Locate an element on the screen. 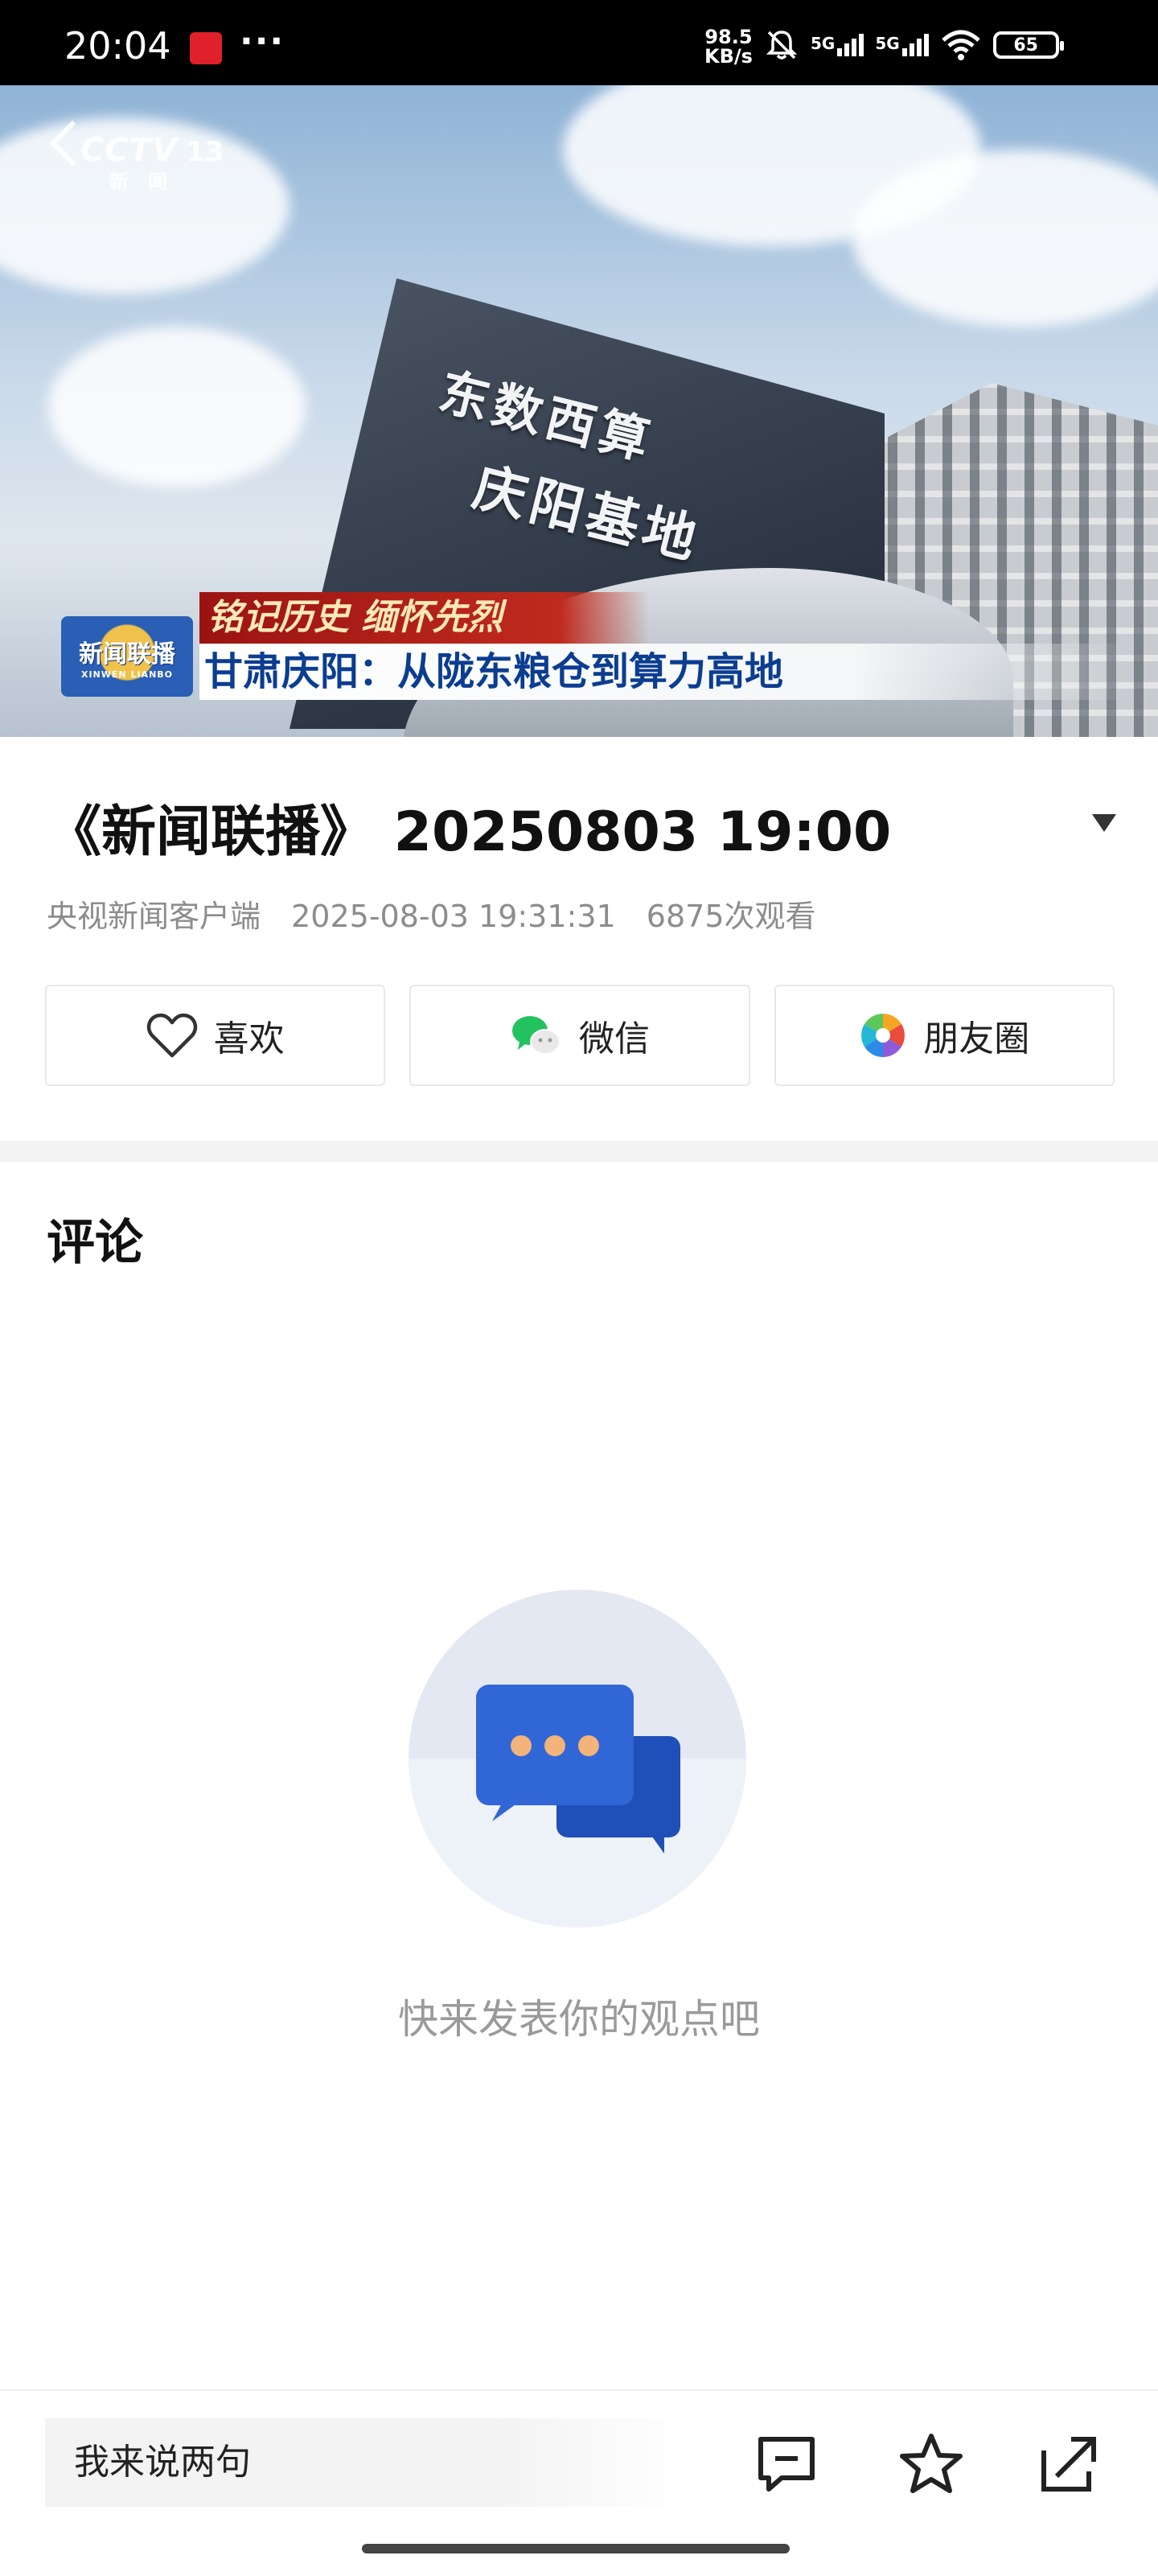 This screenshot has width=1158, height=2576. caption-main: 甘肃庆阳：从陇东粮仓到算力高地 is located at coordinates (665, 672).